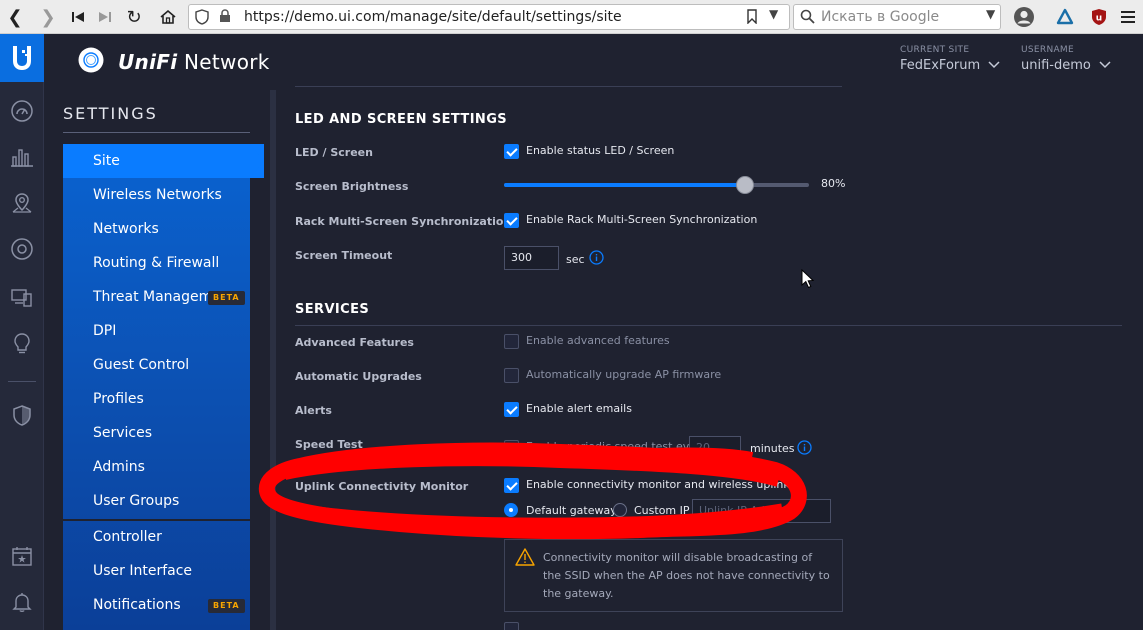  I want to click on security-shield-icon, so click(22, 416).